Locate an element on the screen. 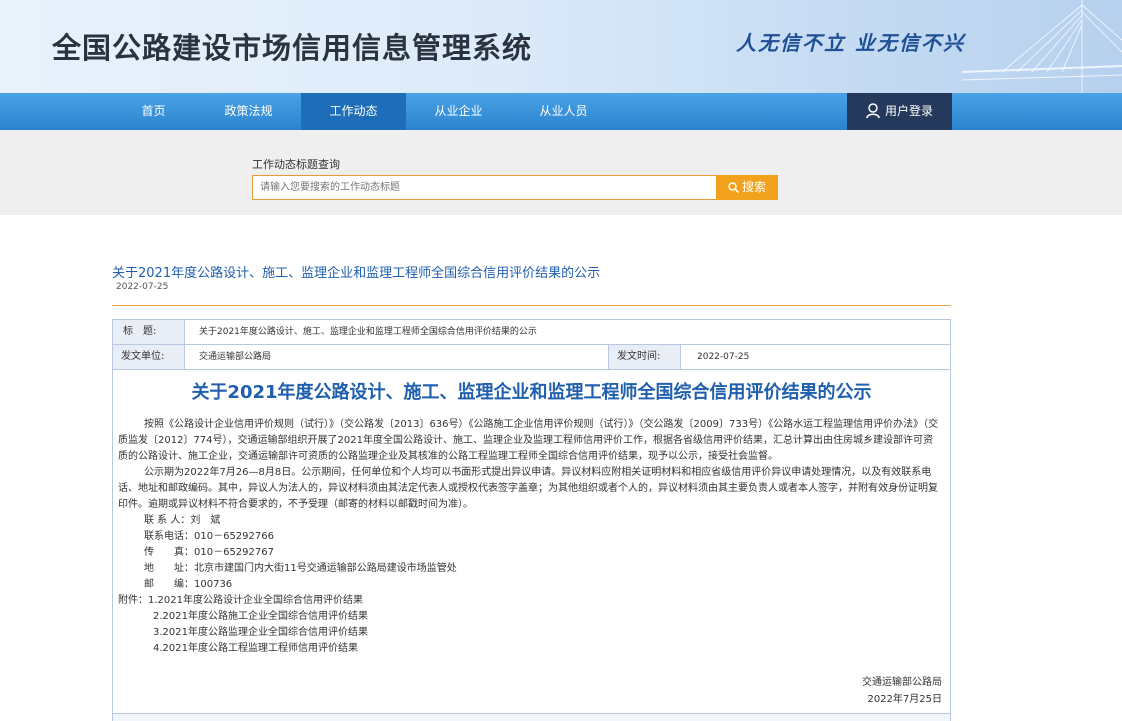 The width and height of the screenshot is (1122, 721). article-title-link: 关于2021年度公路设计、施工、监理企业和监理工程师全国综合信用评价结果的公示 is located at coordinates (356, 271).